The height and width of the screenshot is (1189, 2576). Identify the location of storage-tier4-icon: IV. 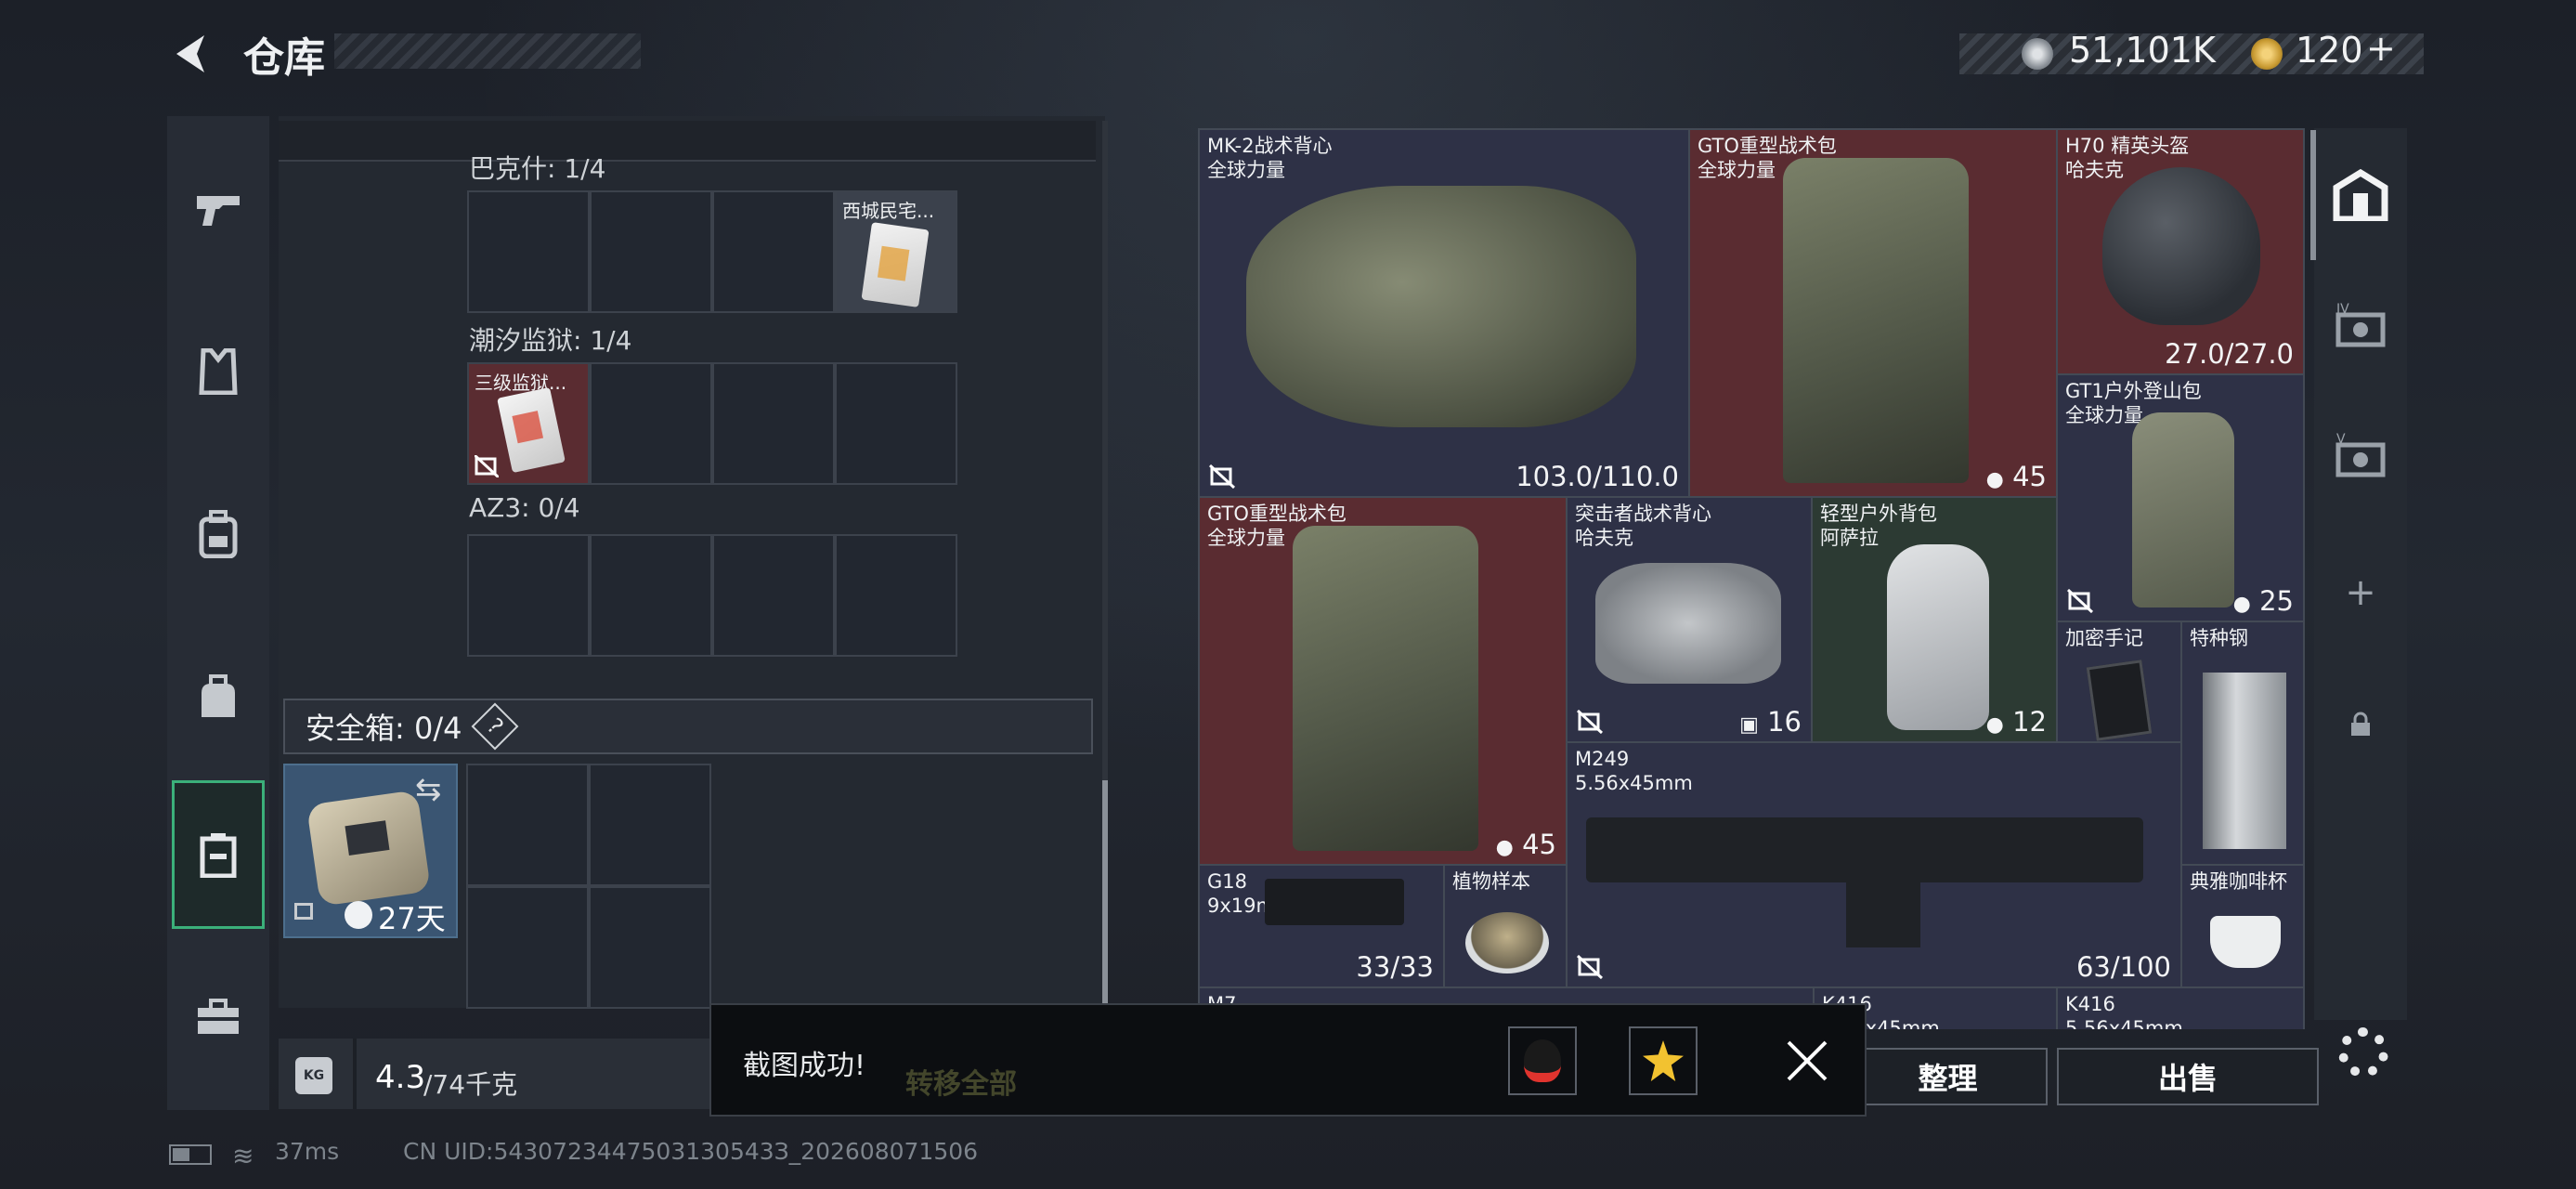
(2361, 325).